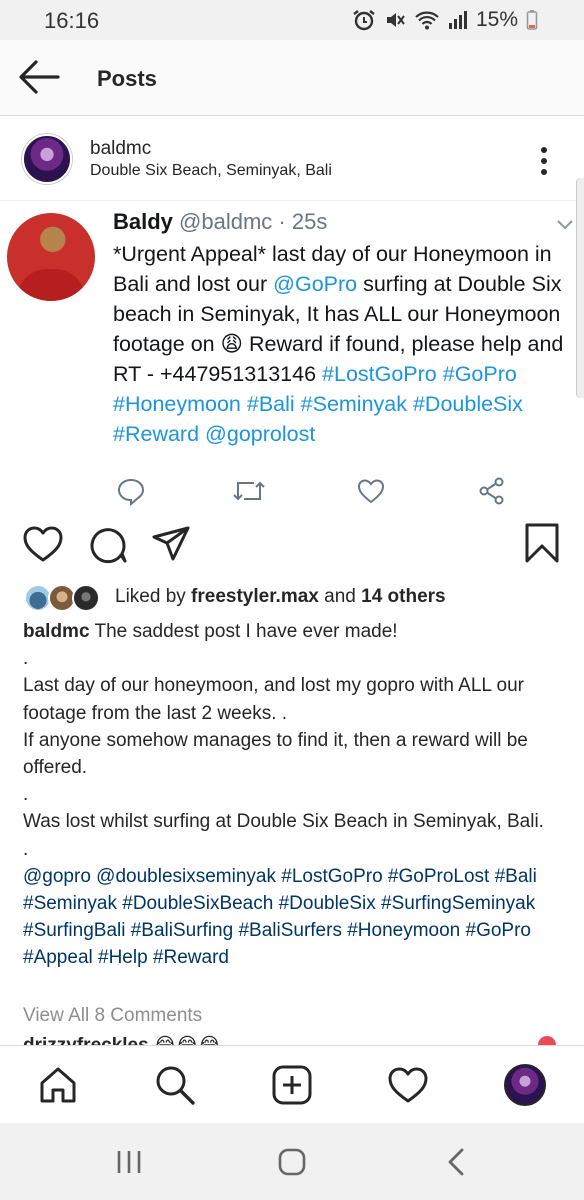  Describe the element at coordinates (243, 631) in the screenshot. I see `caption-line-1: The saddest post I have ever made!` at that location.